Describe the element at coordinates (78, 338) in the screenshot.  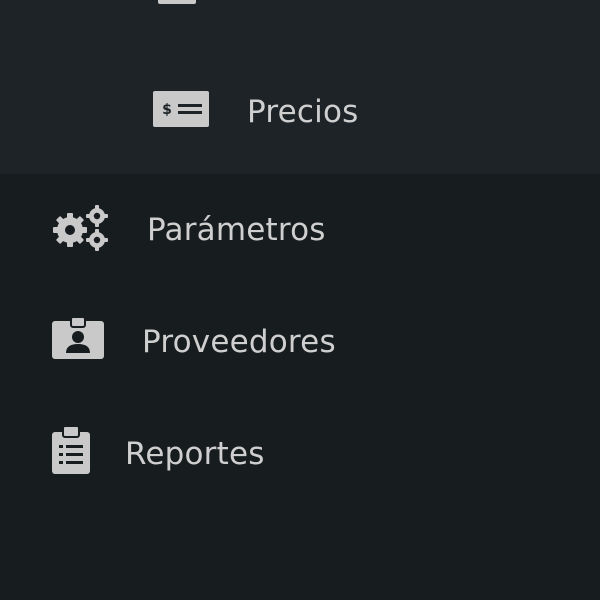
I see `id-badge-icon` at that location.